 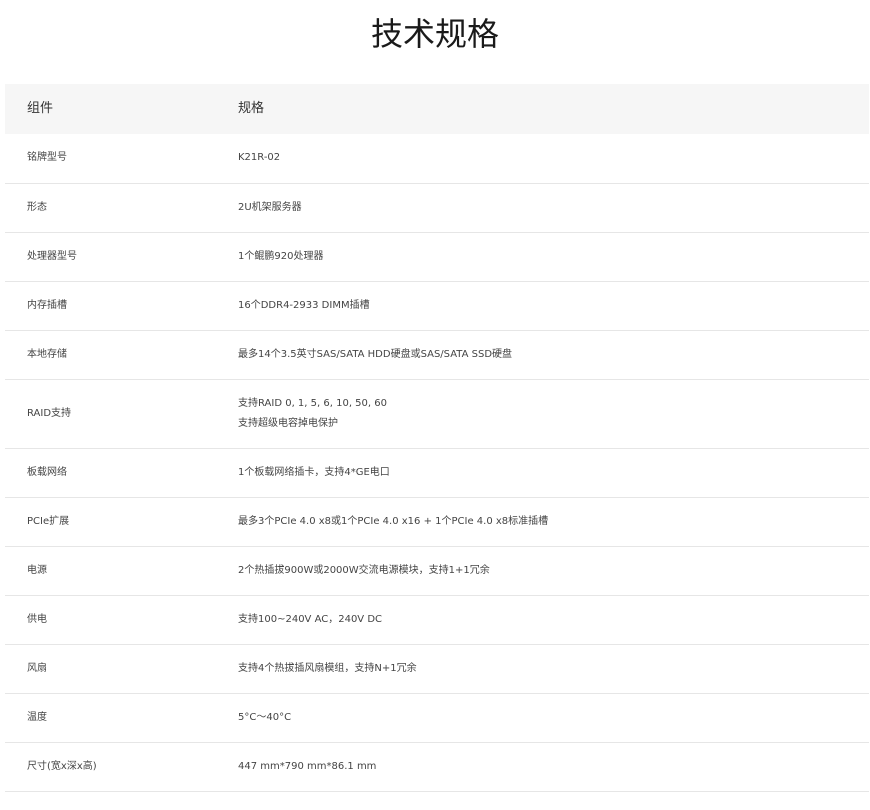 What do you see at coordinates (48, 521) in the screenshot?
I see `row-component: PCIe扩展` at bounding box center [48, 521].